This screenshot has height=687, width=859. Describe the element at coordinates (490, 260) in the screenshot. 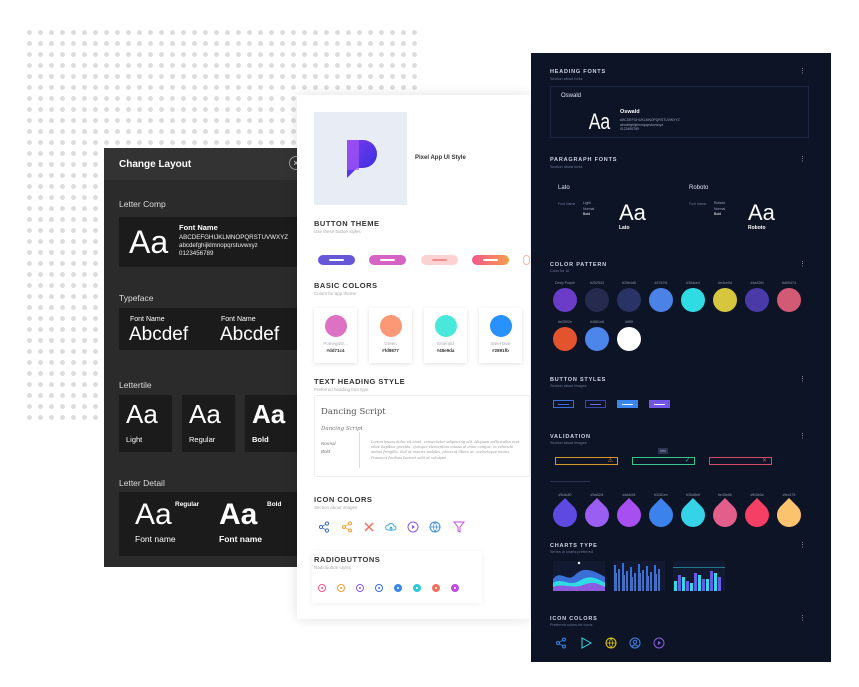

I see `theme-button-gradient` at that location.